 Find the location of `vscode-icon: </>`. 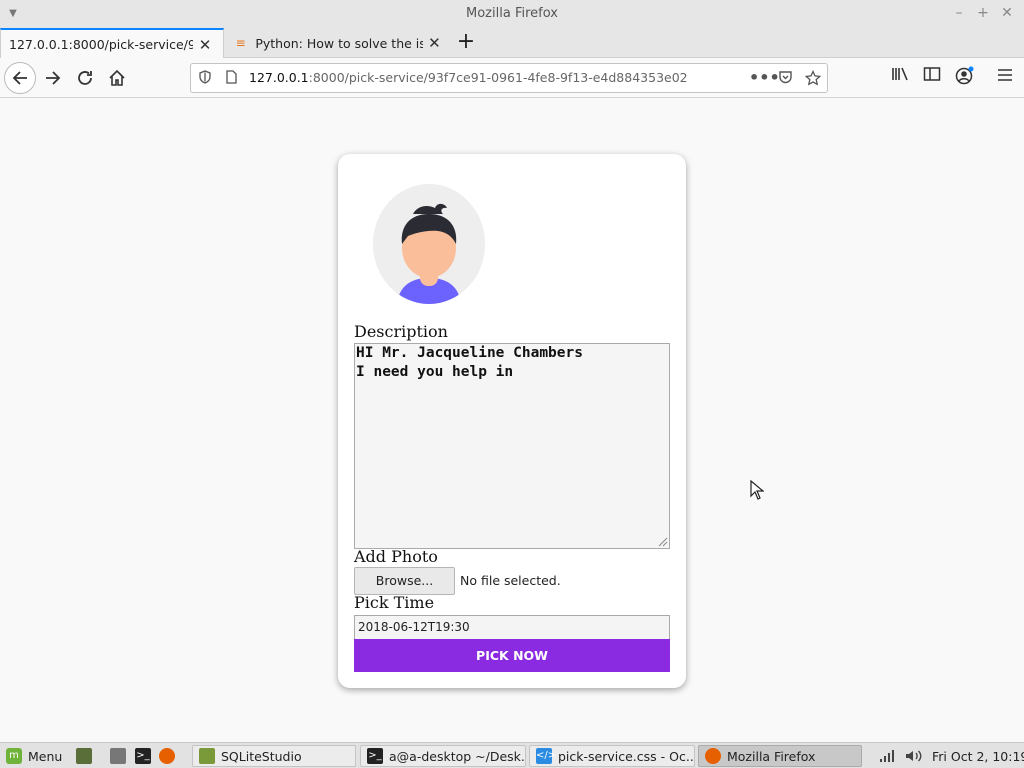

vscode-icon: </> is located at coordinates (546, 756).